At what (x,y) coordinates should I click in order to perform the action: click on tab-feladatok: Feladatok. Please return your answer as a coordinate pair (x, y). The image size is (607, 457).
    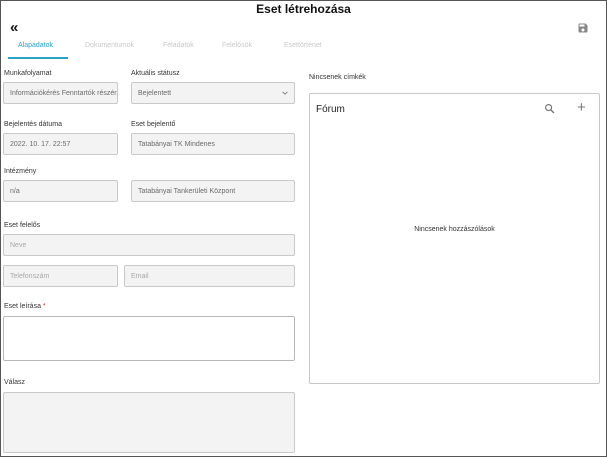
    Looking at the image, I should click on (178, 45).